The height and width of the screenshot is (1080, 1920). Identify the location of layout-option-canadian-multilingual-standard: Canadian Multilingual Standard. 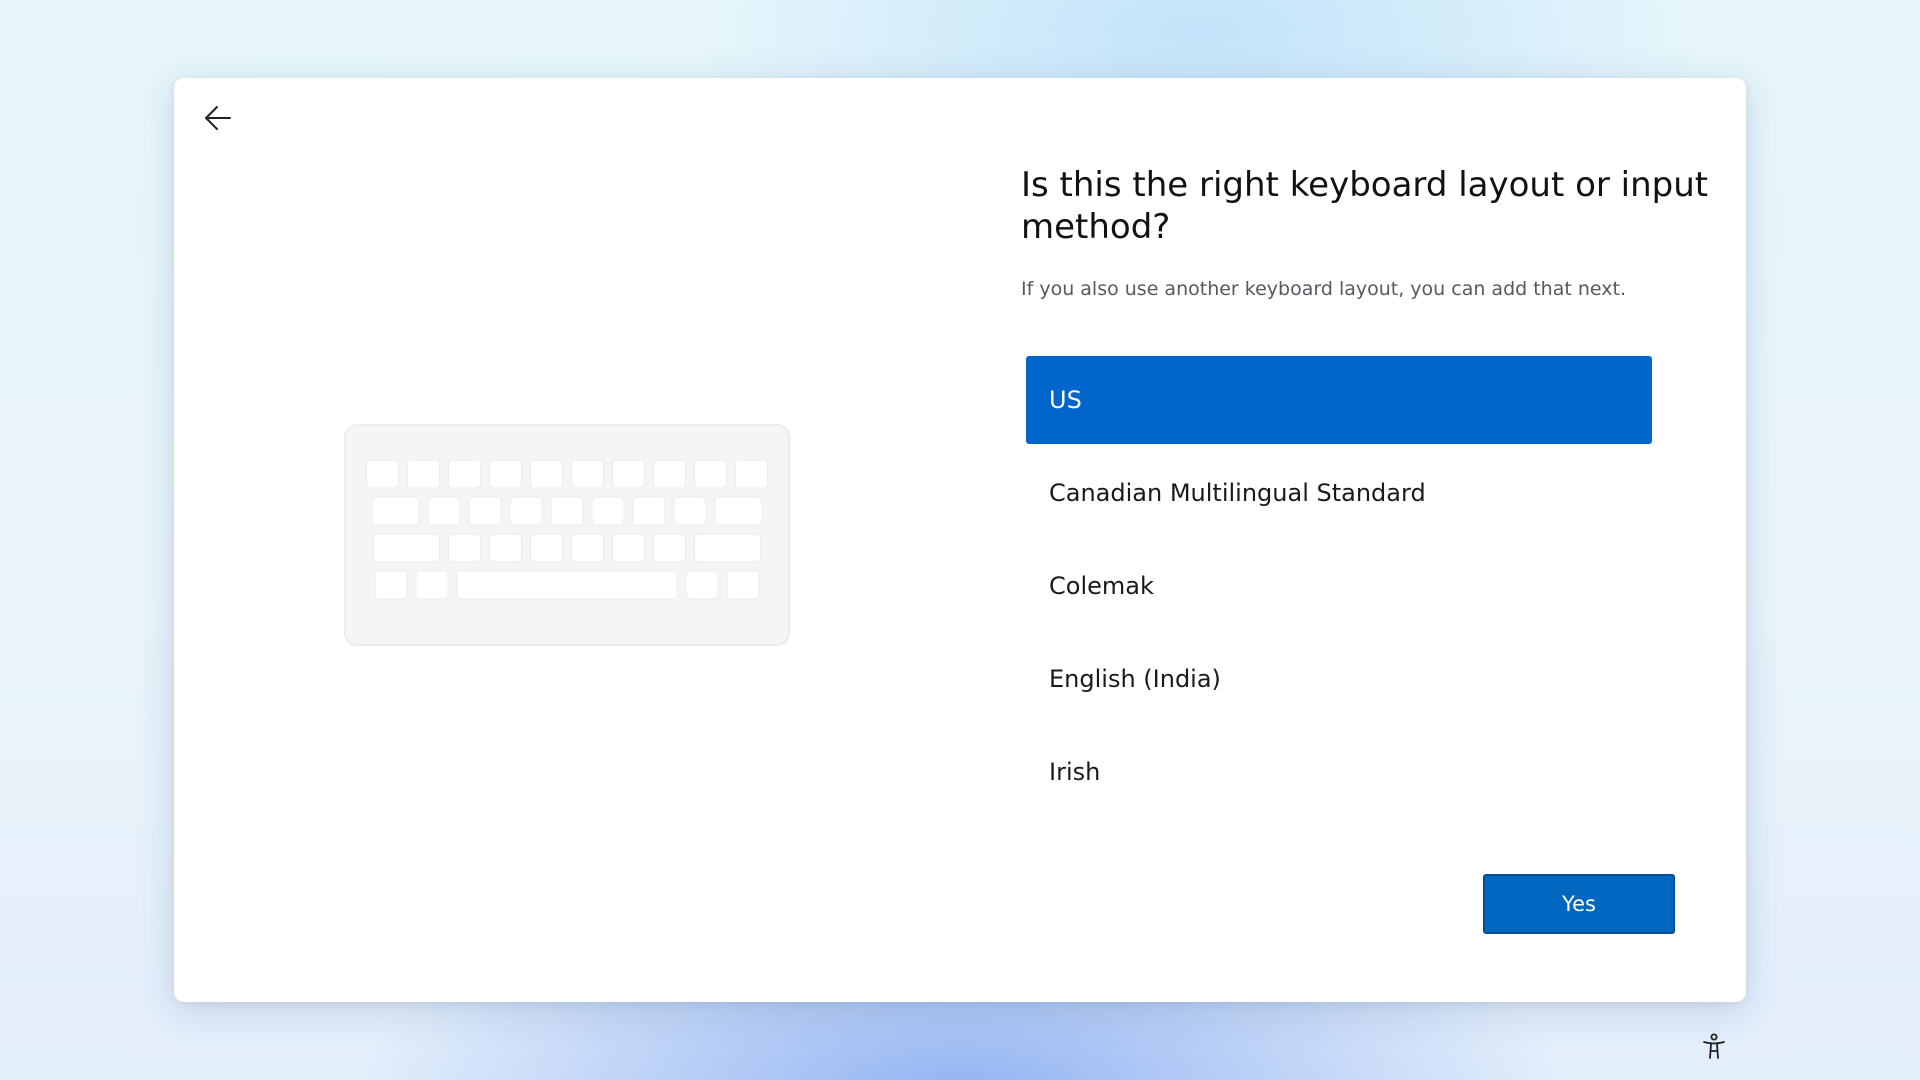
(1339, 493).